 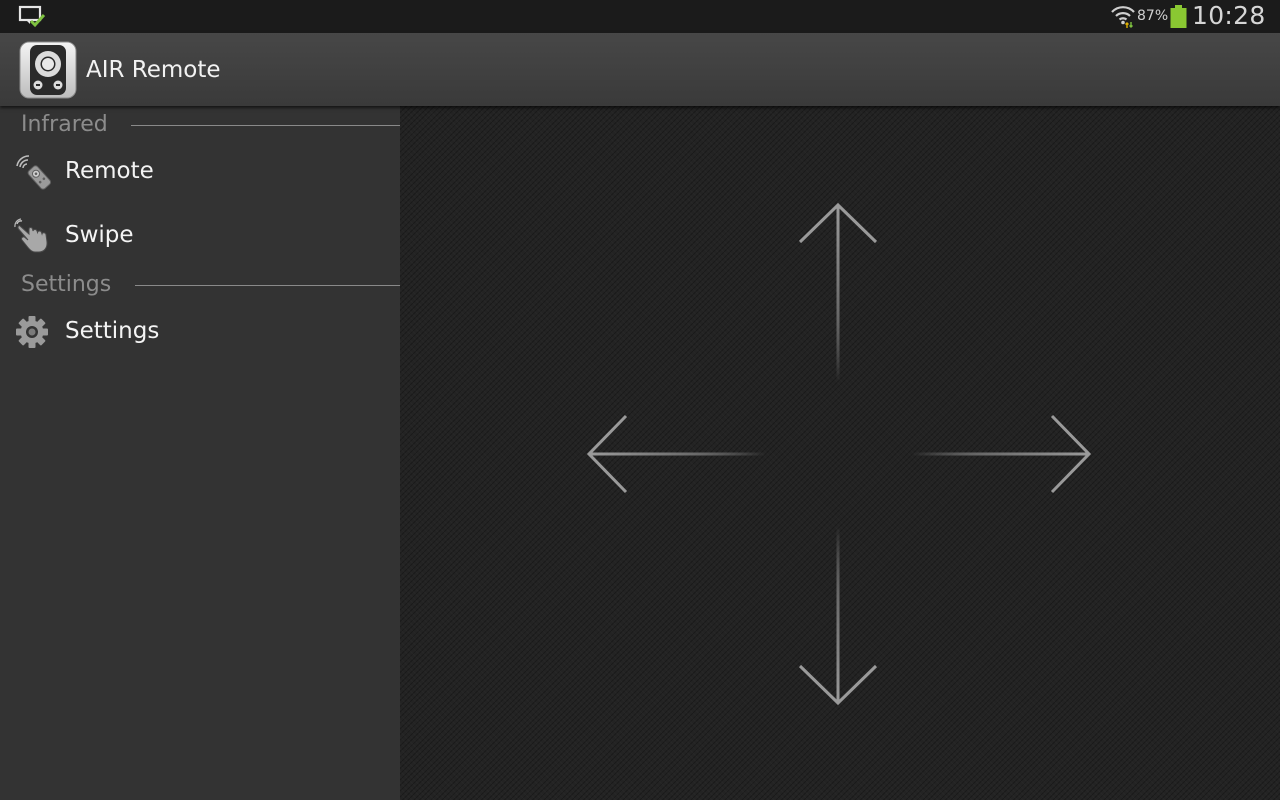 I want to click on app-title: AIR Remote, so click(x=153, y=70).